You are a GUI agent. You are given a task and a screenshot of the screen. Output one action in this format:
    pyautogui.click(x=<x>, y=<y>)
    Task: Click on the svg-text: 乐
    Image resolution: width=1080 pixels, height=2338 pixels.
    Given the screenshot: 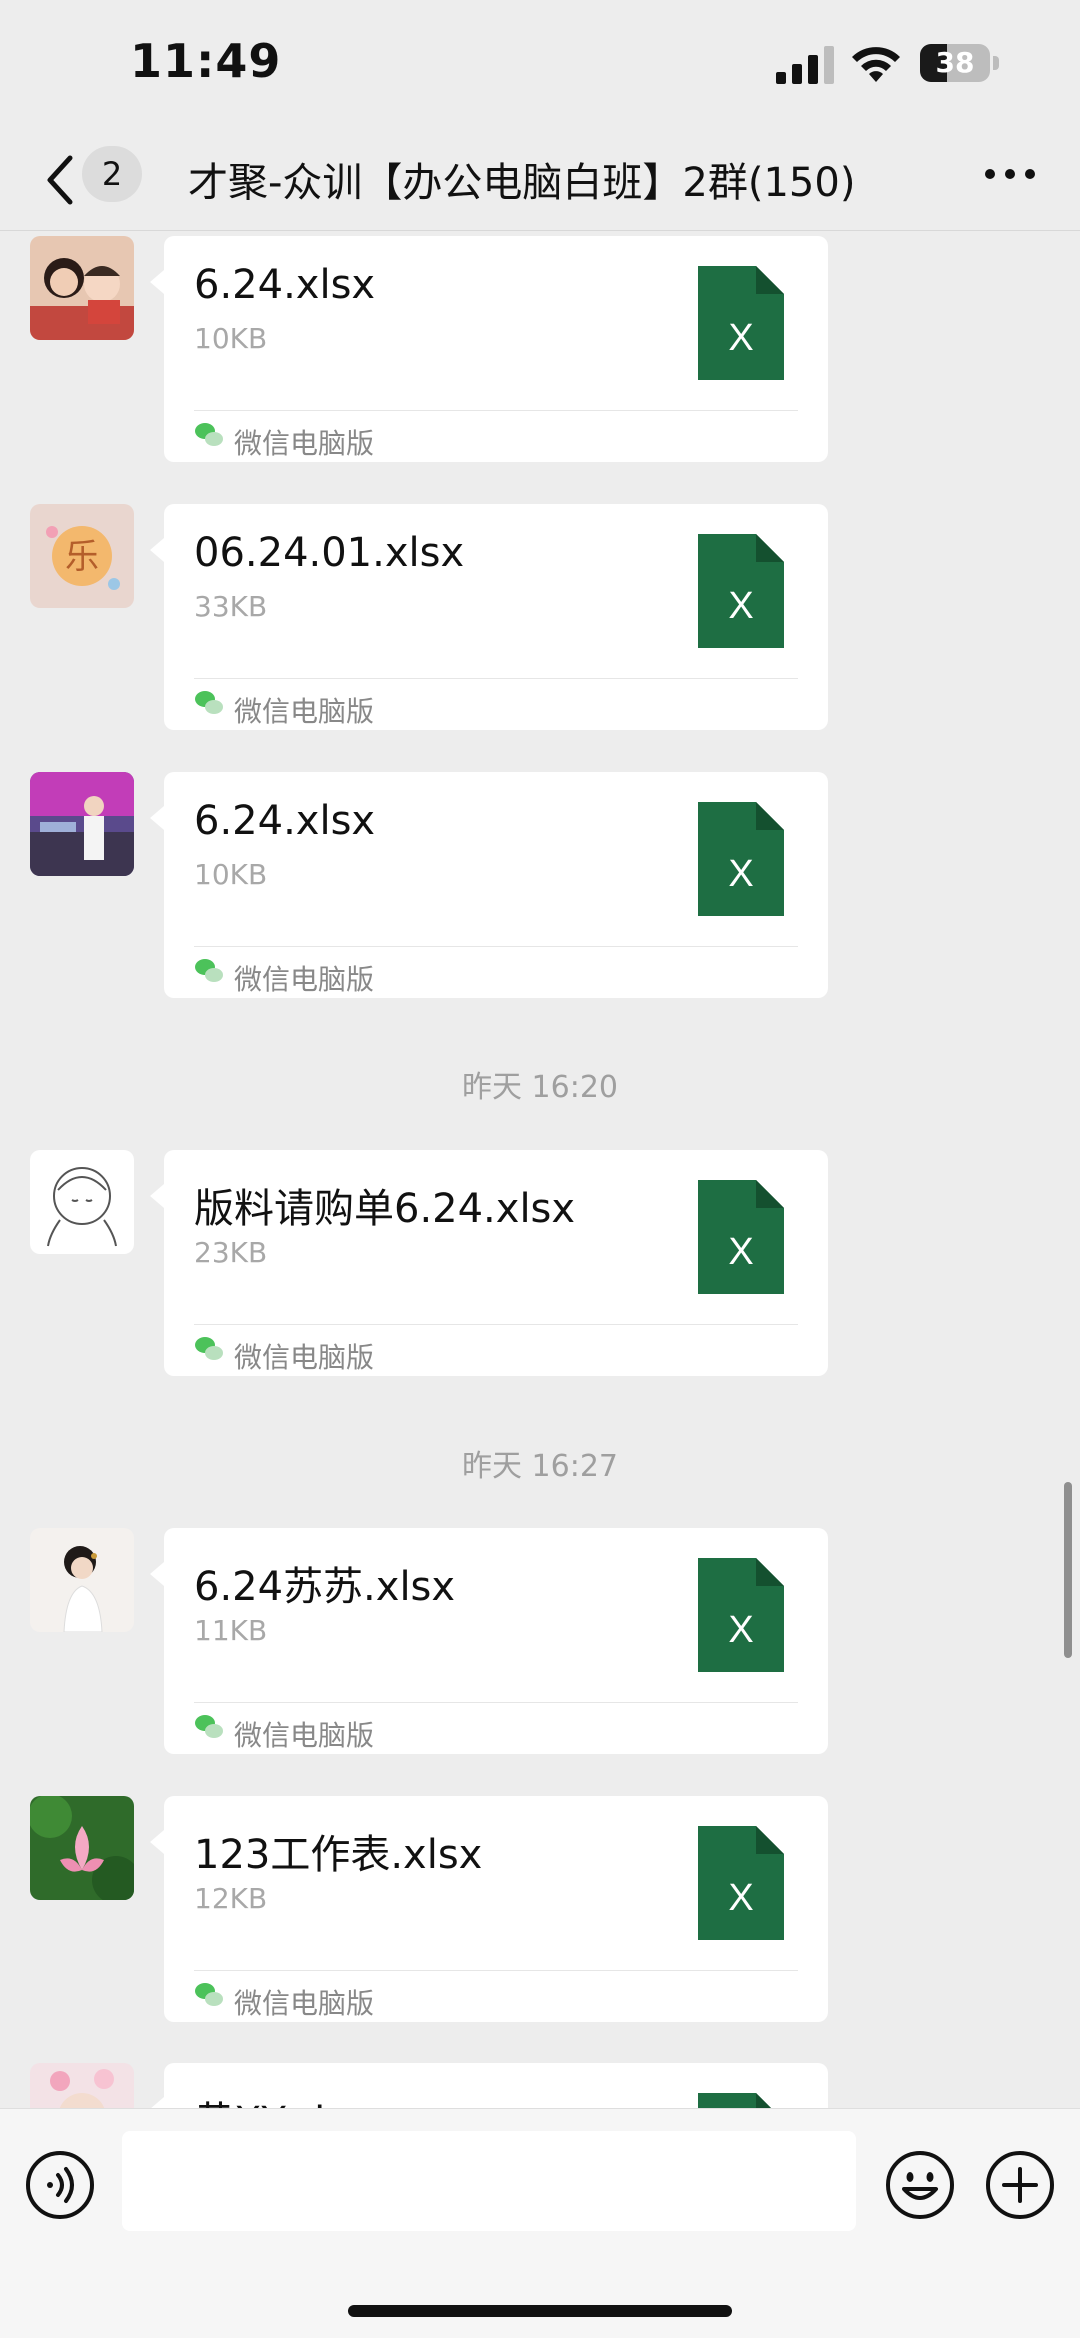 What is the action you would take?
    pyautogui.click(x=82, y=557)
    